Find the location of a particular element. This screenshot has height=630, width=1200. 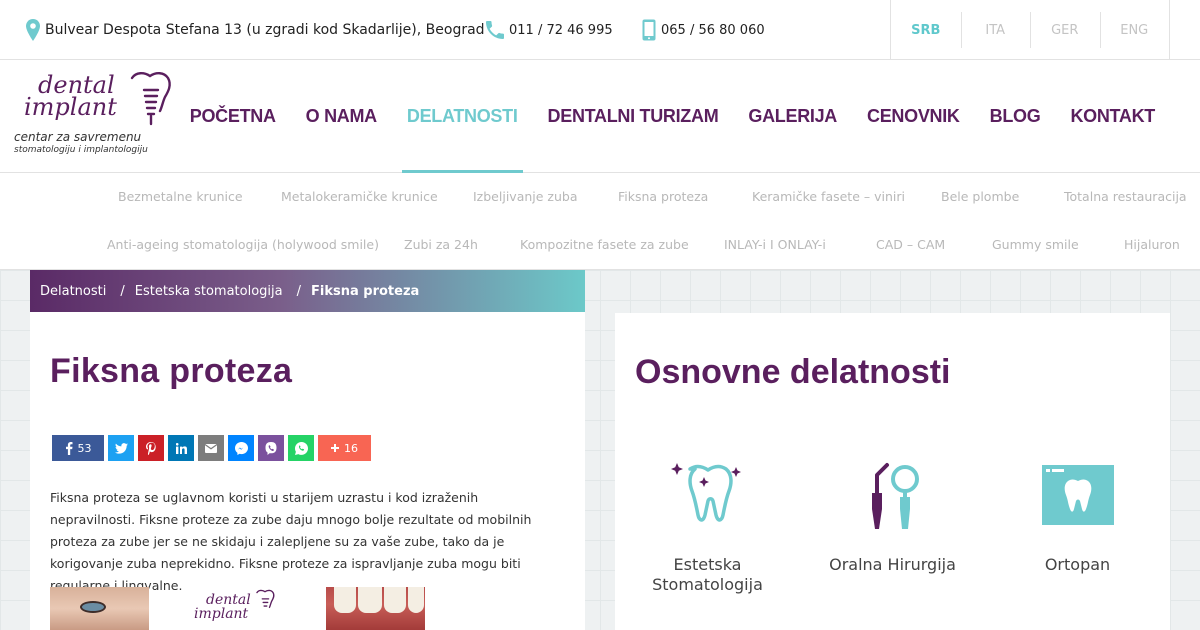

nav-galerija: GALERIJA is located at coordinates (792, 116).